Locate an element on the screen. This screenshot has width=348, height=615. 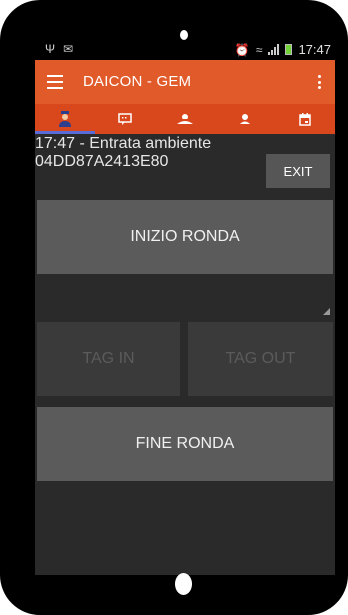
calendar-icon is located at coordinates (305, 119).